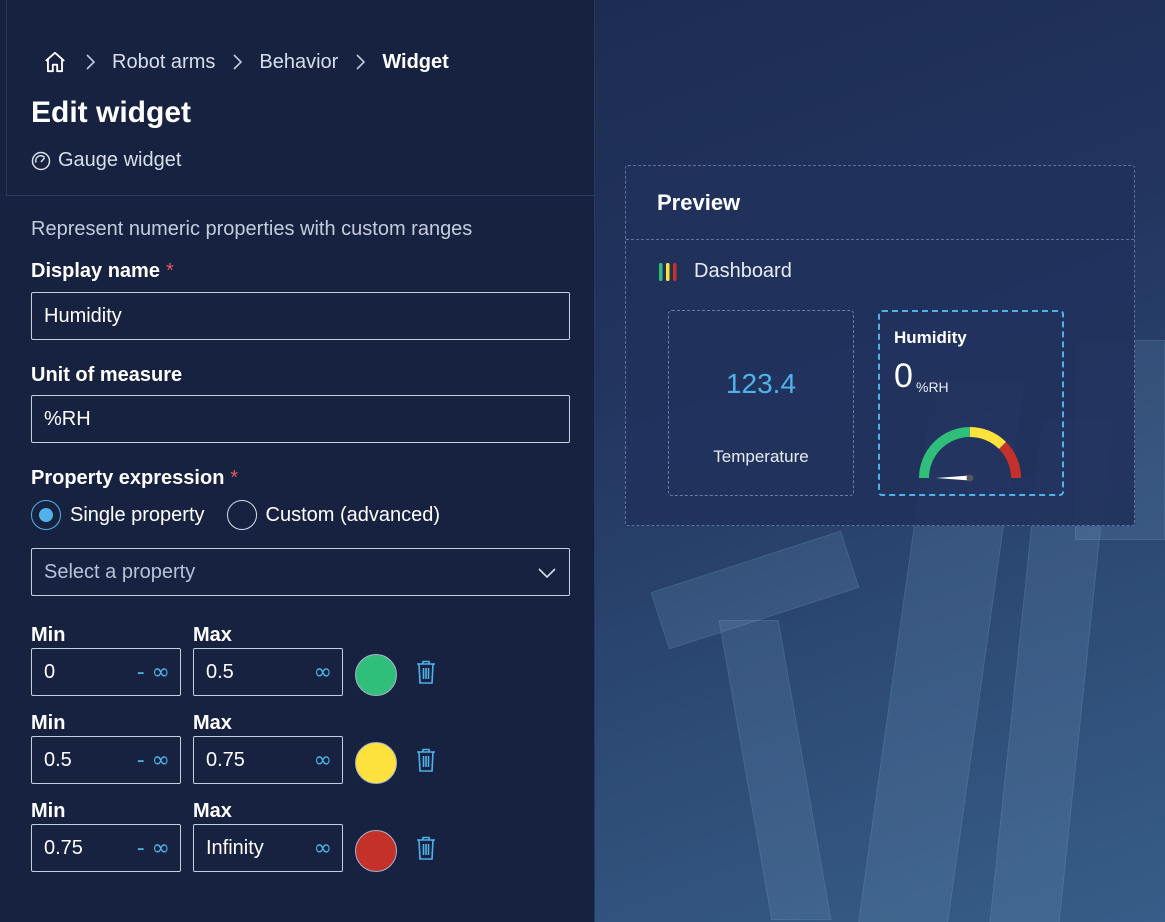  Describe the element at coordinates (137, 514) in the screenshot. I see `radio-single-label: Single property` at that location.